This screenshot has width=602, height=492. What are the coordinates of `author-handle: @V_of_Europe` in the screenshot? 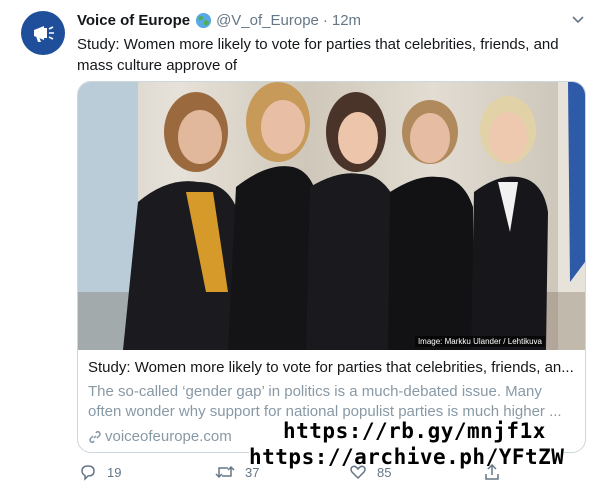 It's located at (267, 20).